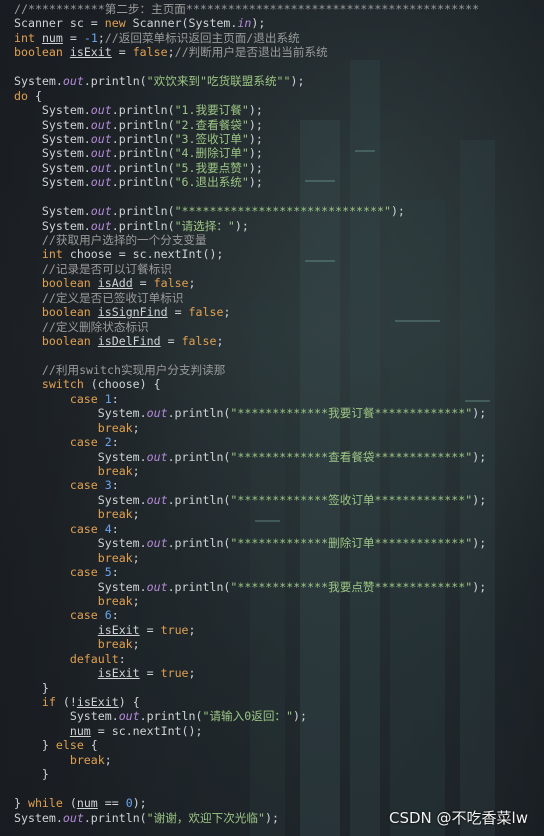  I want to click on code-token: true, so click(174, 673).